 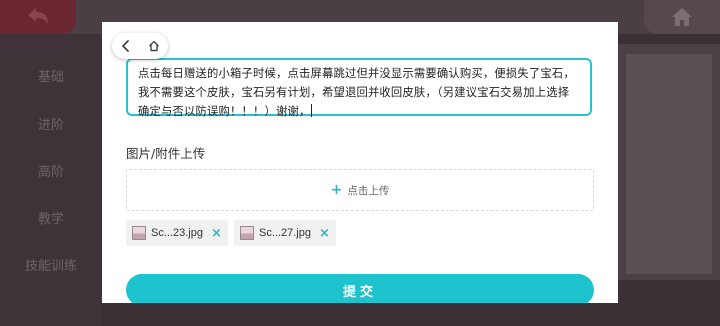 I want to click on back-arrow-icon, so click(x=38, y=16).